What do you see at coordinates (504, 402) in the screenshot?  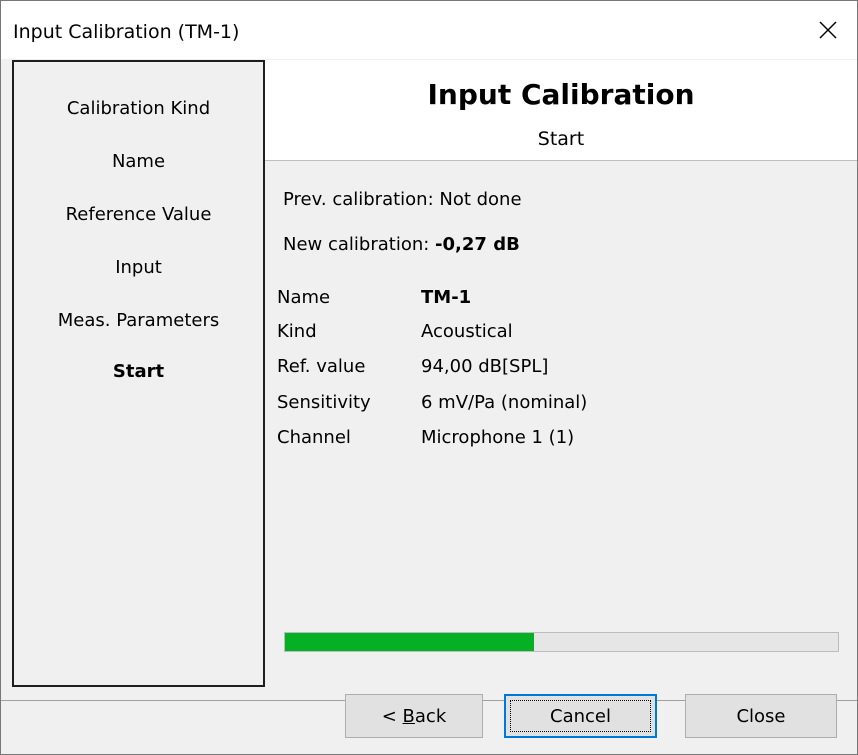 I see `detail-value-sensitivity: 6 mV/Pa (nominal)` at bounding box center [504, 402].